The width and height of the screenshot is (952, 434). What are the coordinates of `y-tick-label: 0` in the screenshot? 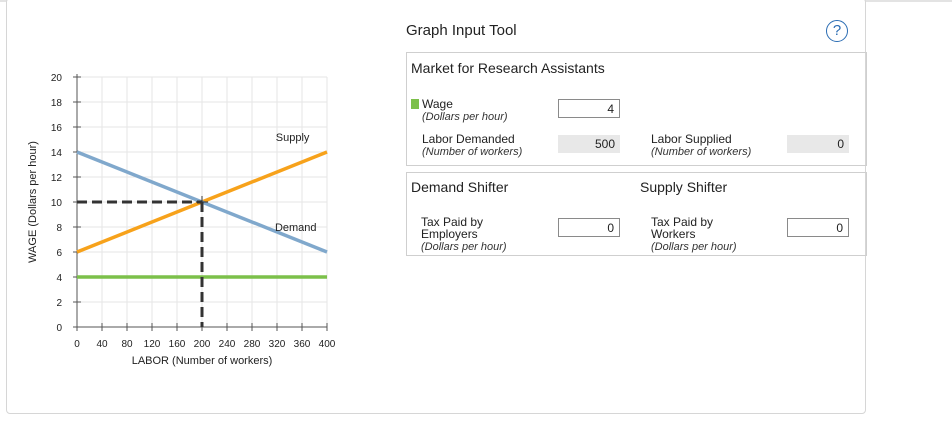 It's located at (59, 328).